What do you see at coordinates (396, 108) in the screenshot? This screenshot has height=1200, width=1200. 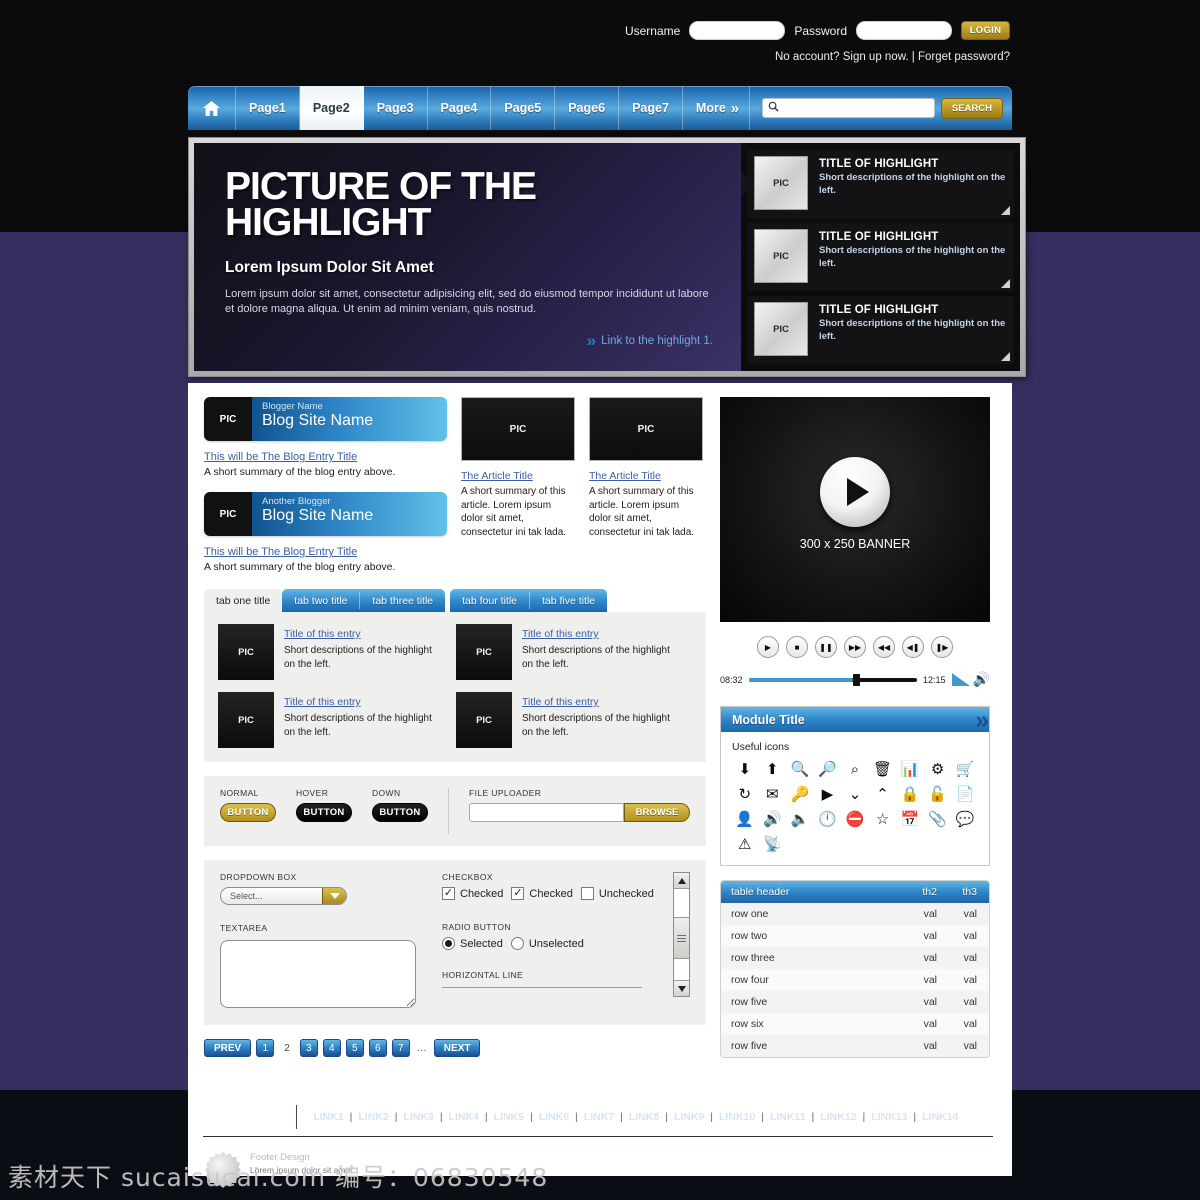 I see `nav-item-page3: Page3` at bounding box center [396, 108].